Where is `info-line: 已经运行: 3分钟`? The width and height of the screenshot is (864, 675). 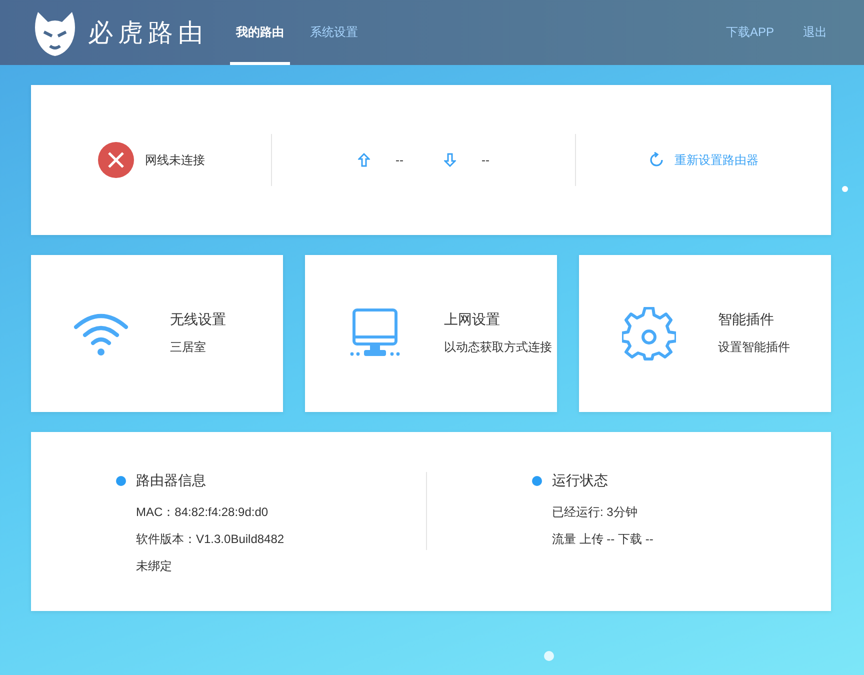
info-line: 已经运行: 3分钟 is located at coordinates (595, 512).